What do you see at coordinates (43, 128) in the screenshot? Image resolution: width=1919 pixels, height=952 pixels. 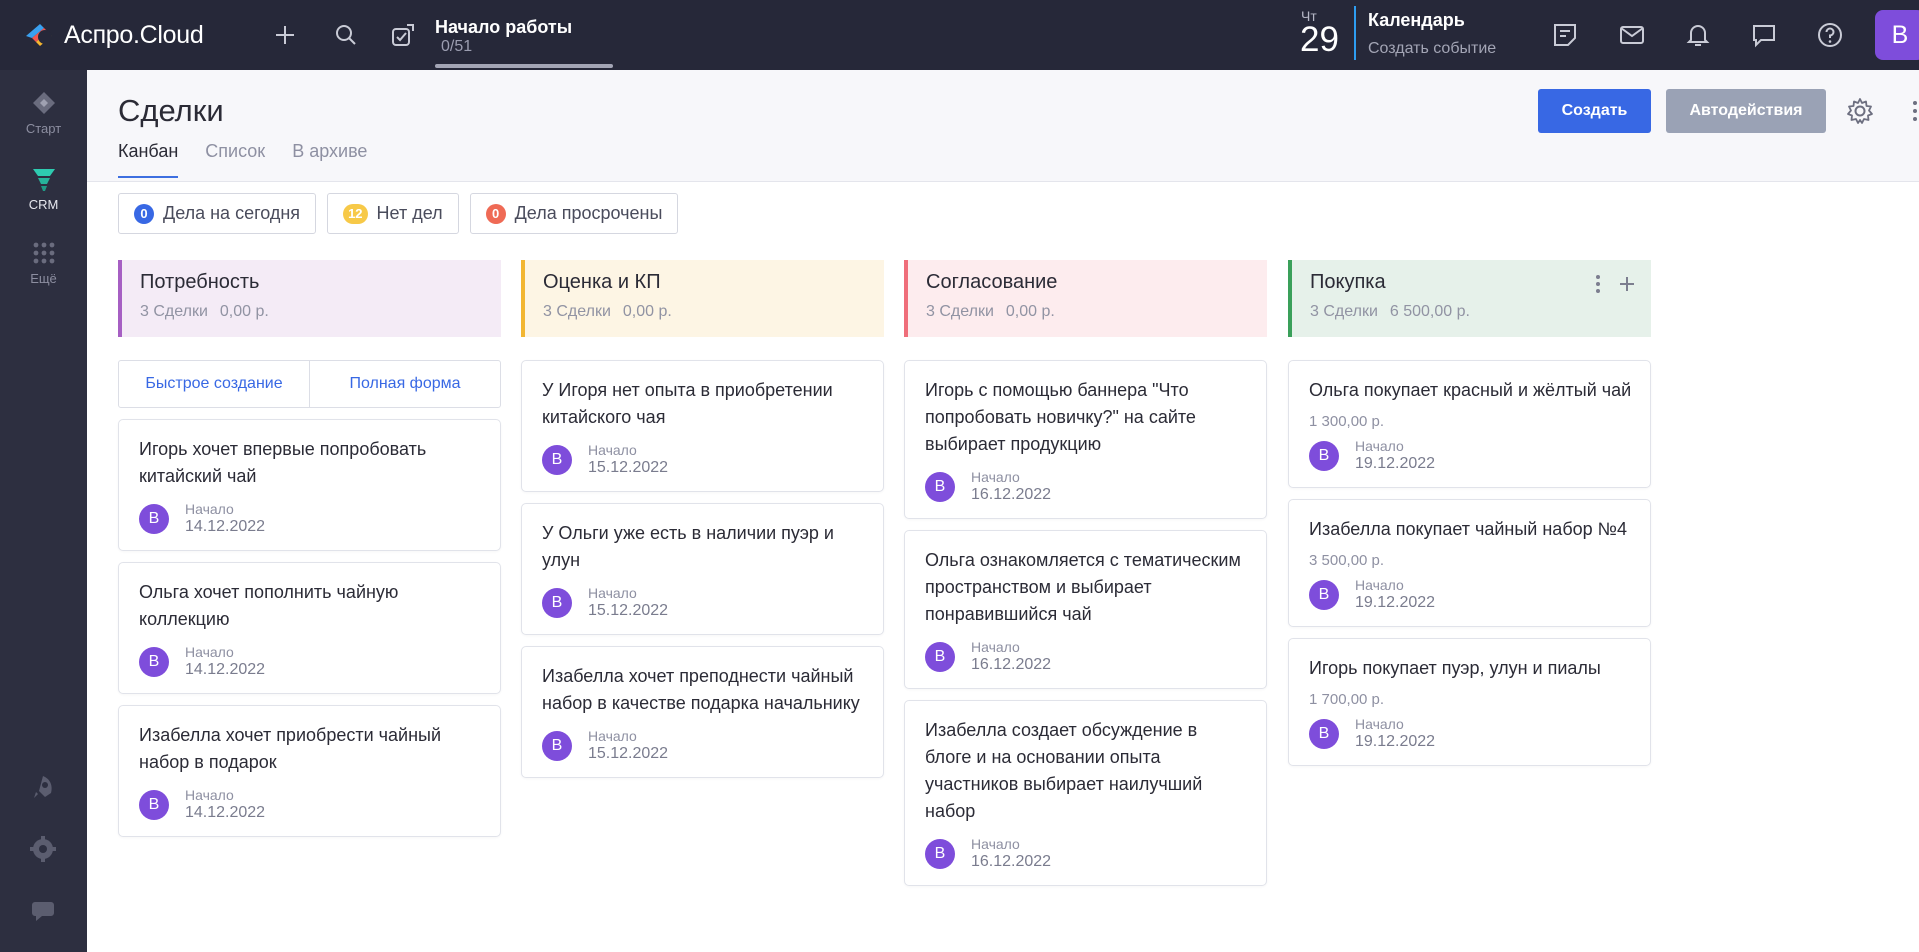 I see `rail-label-start: Старт` at bounding box center [43, 128].